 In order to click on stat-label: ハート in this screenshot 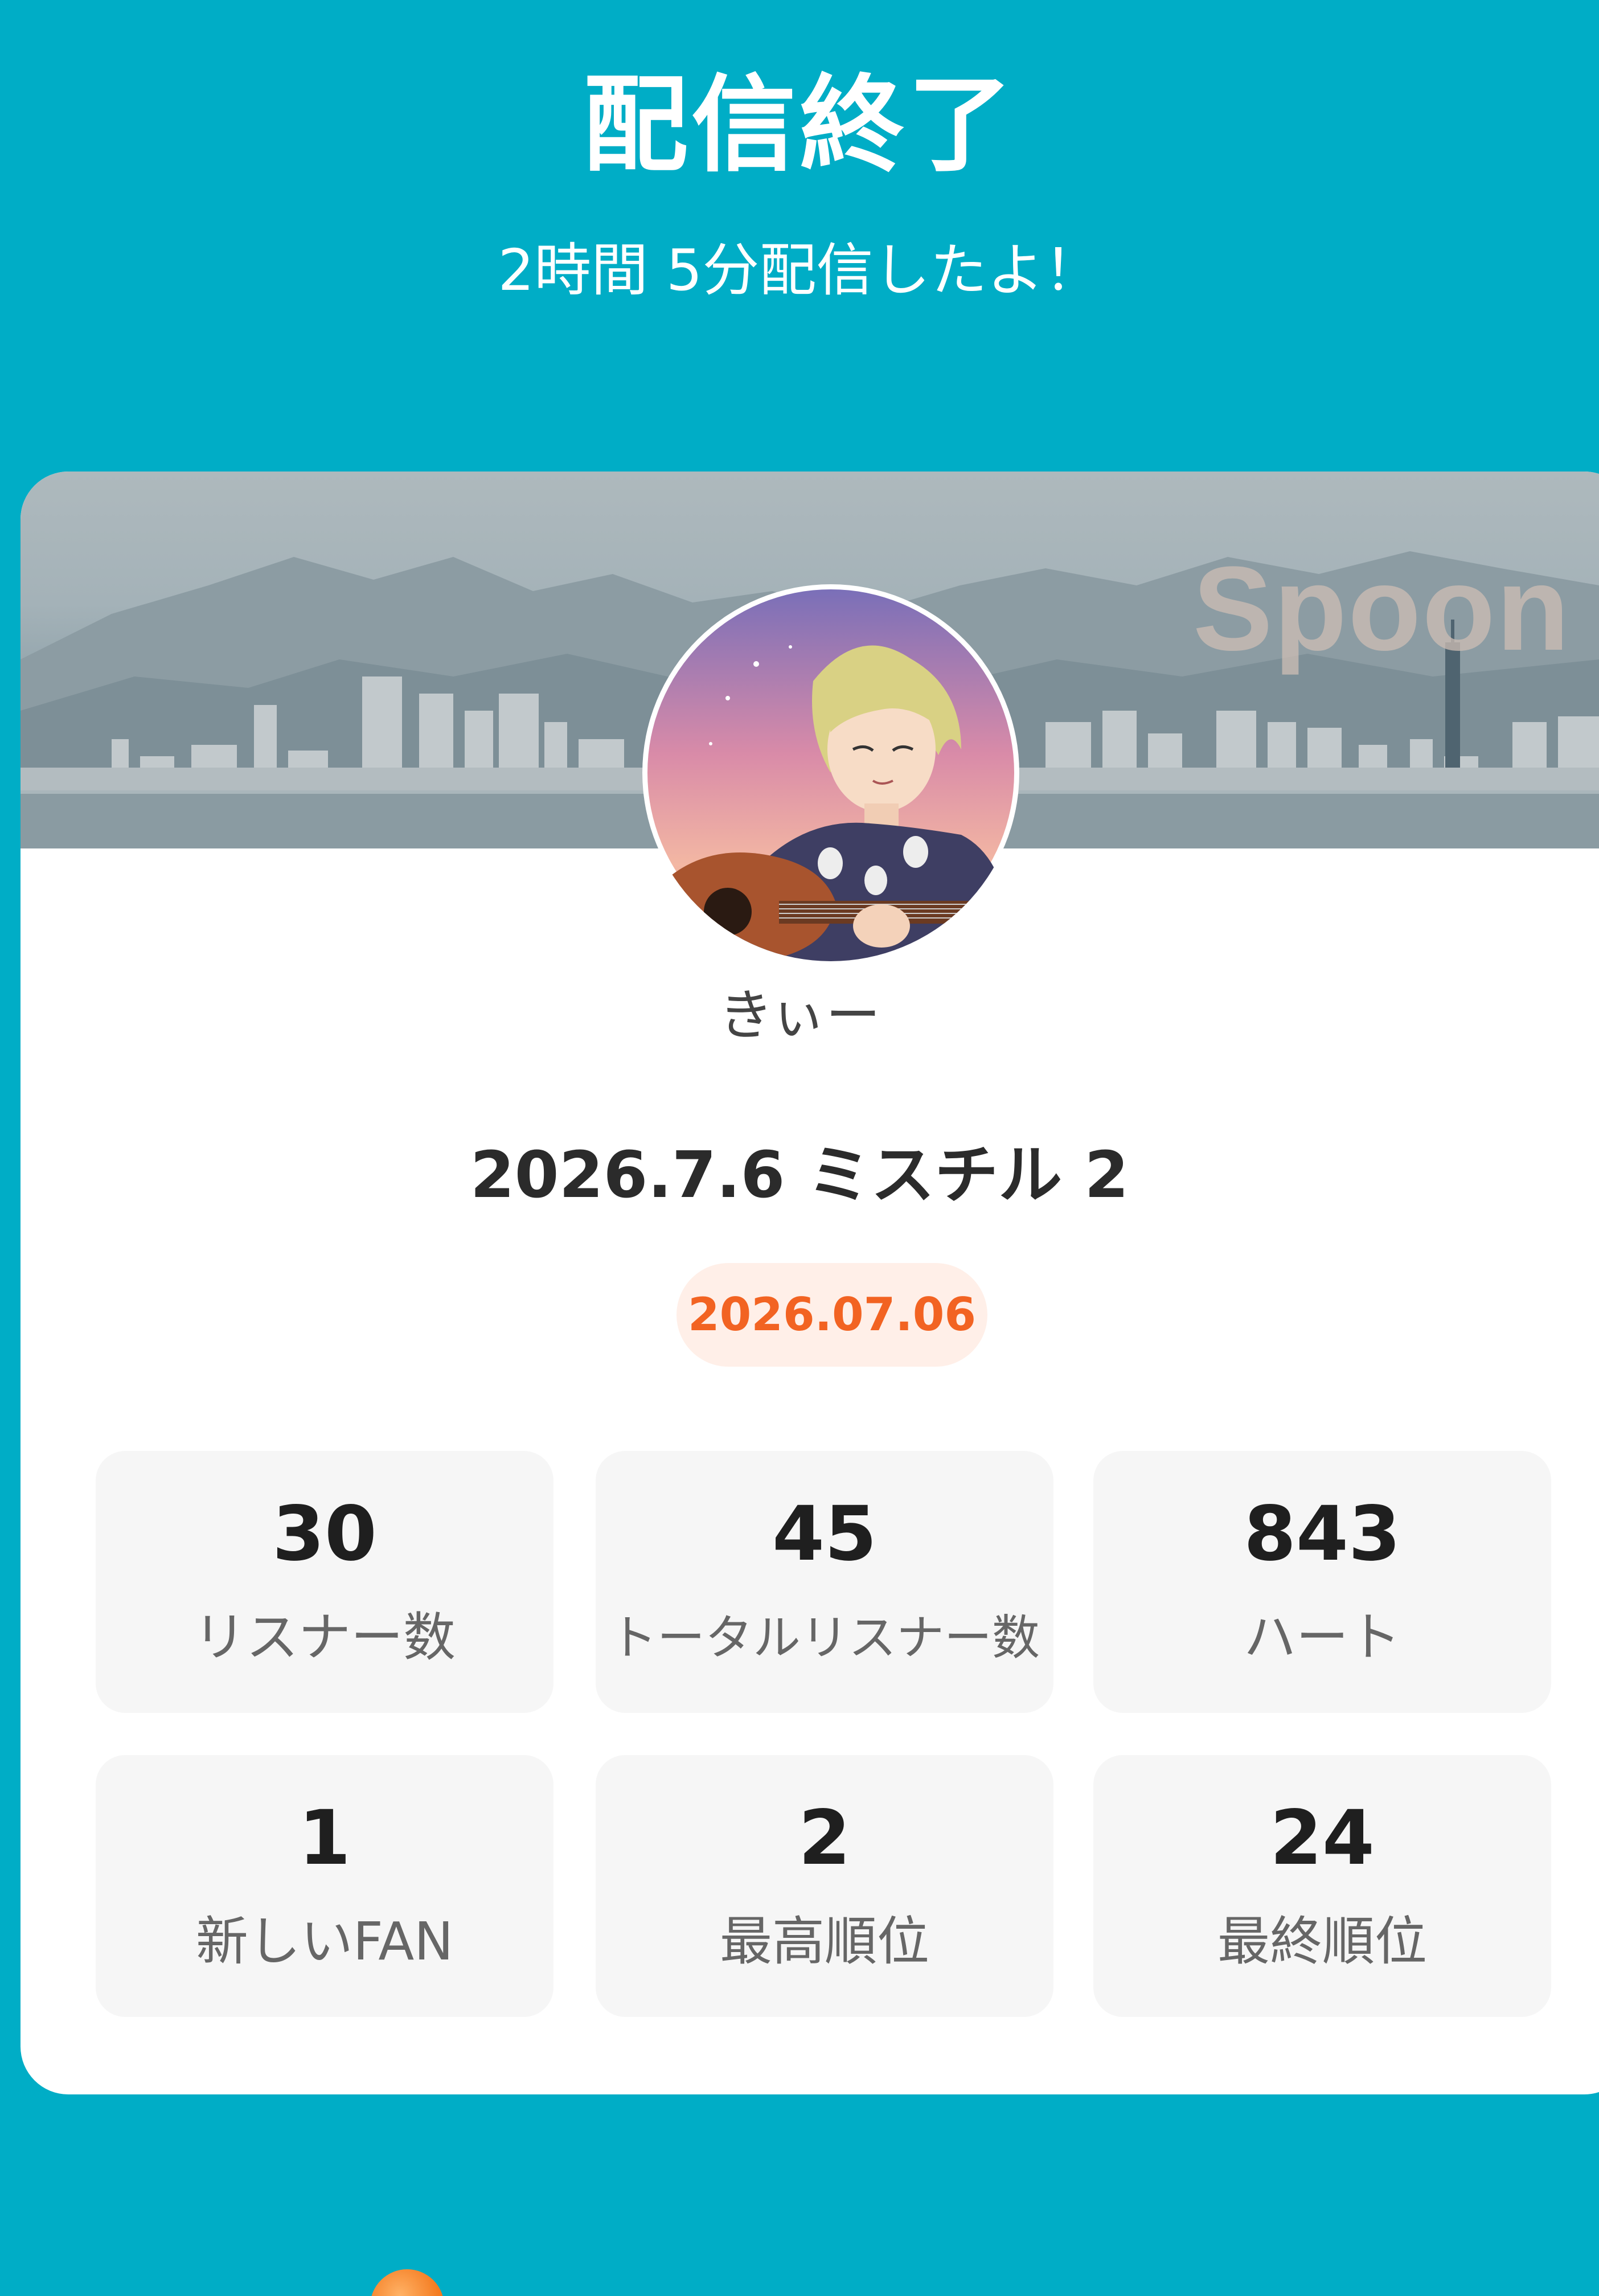, I will do `click(1322, 1637)`.